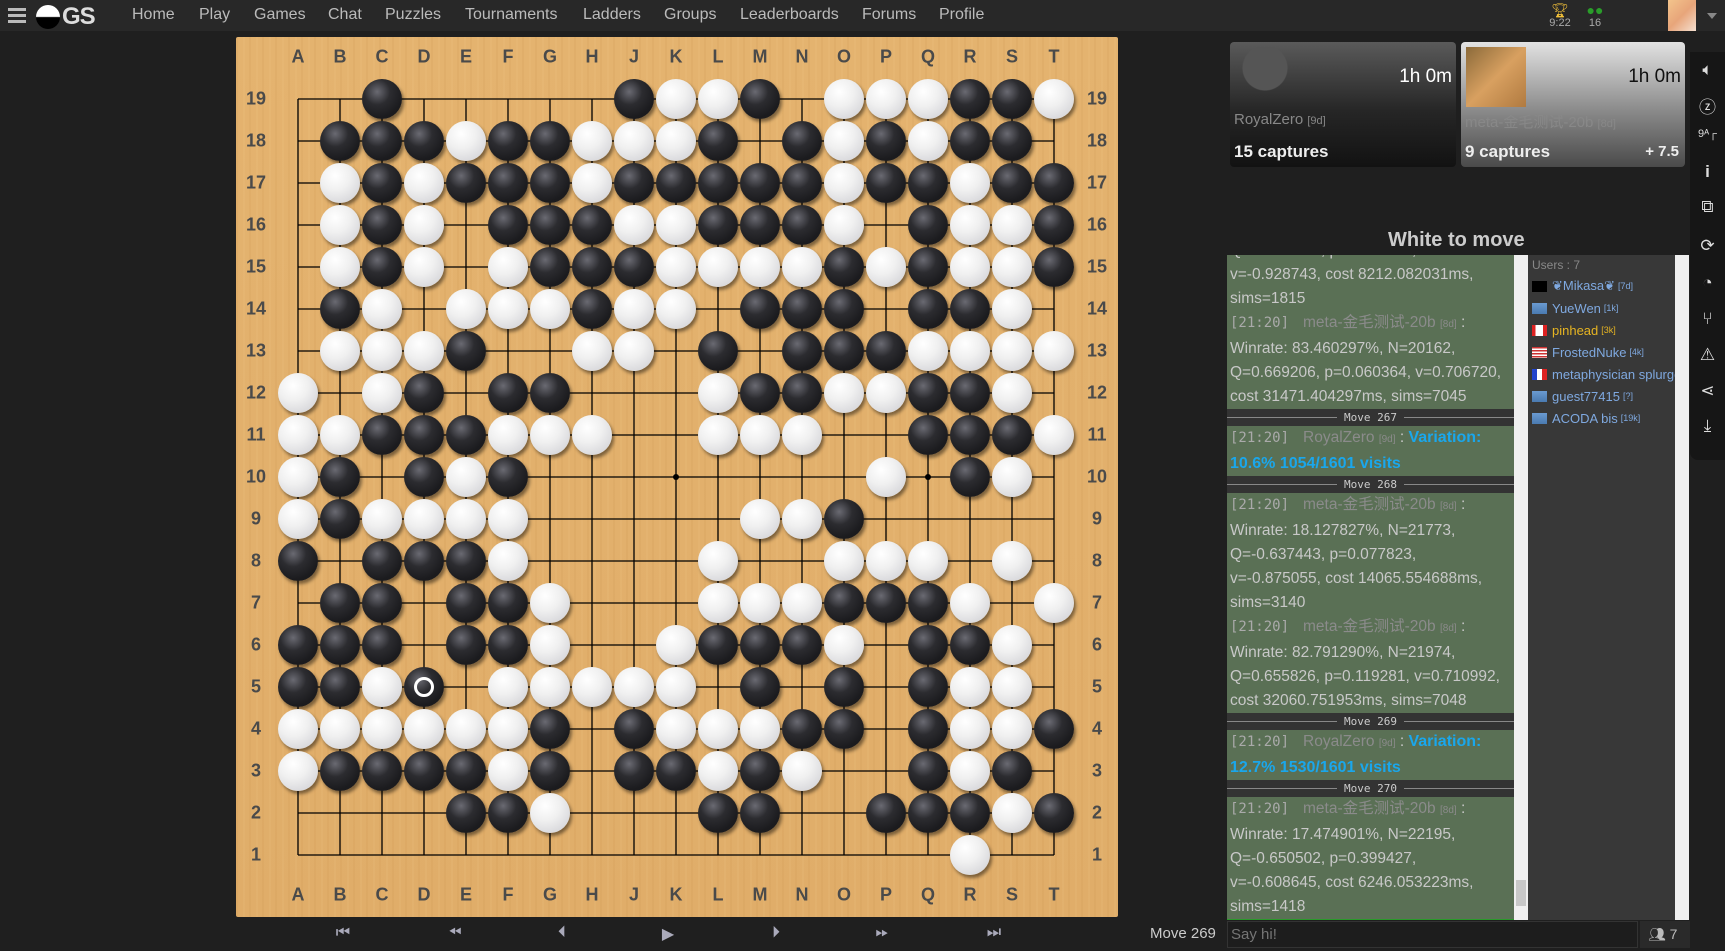 The height and width of the screenshot is (951, 1725). Describe the element at coordinates (340, 645) in the screenshot. I see `black-stone-B6` at that location.